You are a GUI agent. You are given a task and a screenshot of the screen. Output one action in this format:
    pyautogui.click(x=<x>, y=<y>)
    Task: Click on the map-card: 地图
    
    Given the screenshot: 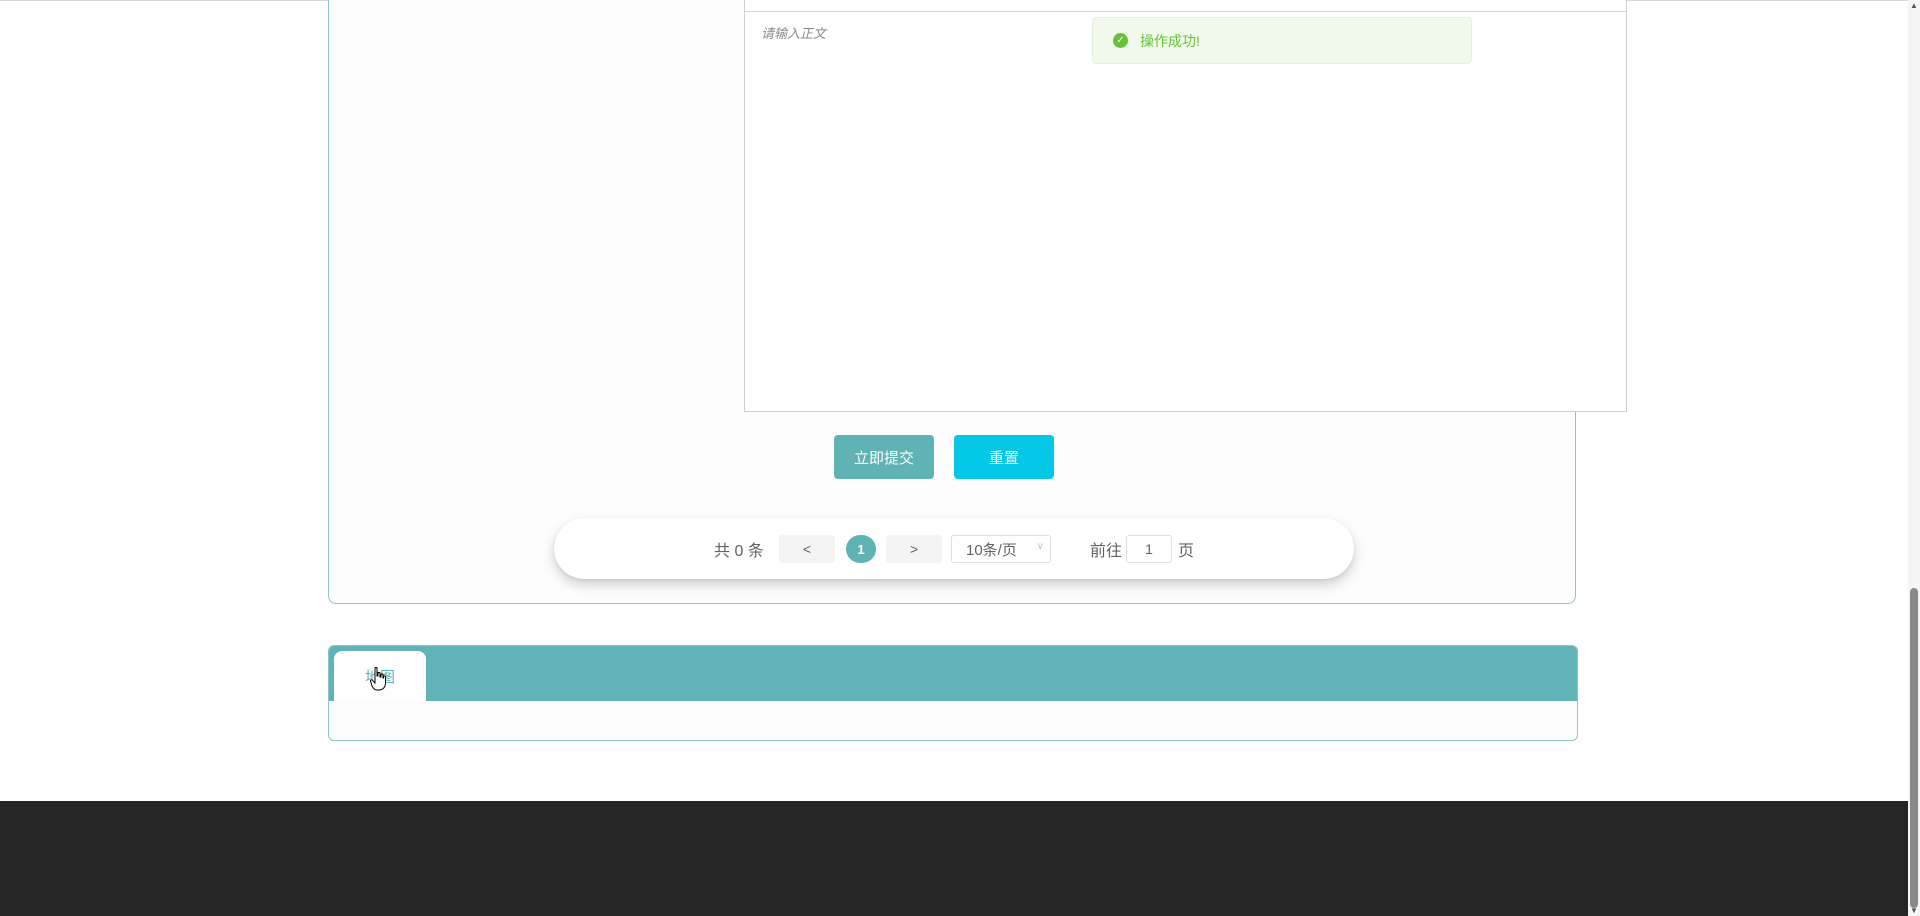 What is the action you would take?
    pyautogui.click(x=953, y=693)
    